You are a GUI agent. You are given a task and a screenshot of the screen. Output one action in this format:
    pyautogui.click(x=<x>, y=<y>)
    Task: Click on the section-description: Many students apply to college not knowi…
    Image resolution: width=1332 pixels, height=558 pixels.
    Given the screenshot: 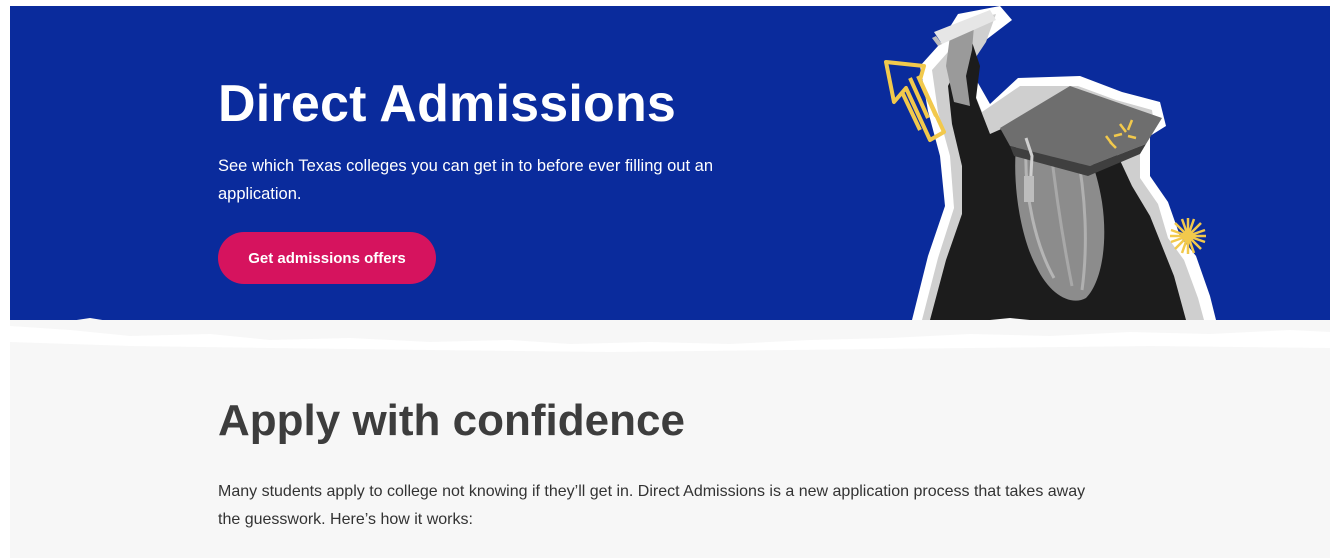 What is the action you would take?
    pyautogui.click(x=652, y=505)
    